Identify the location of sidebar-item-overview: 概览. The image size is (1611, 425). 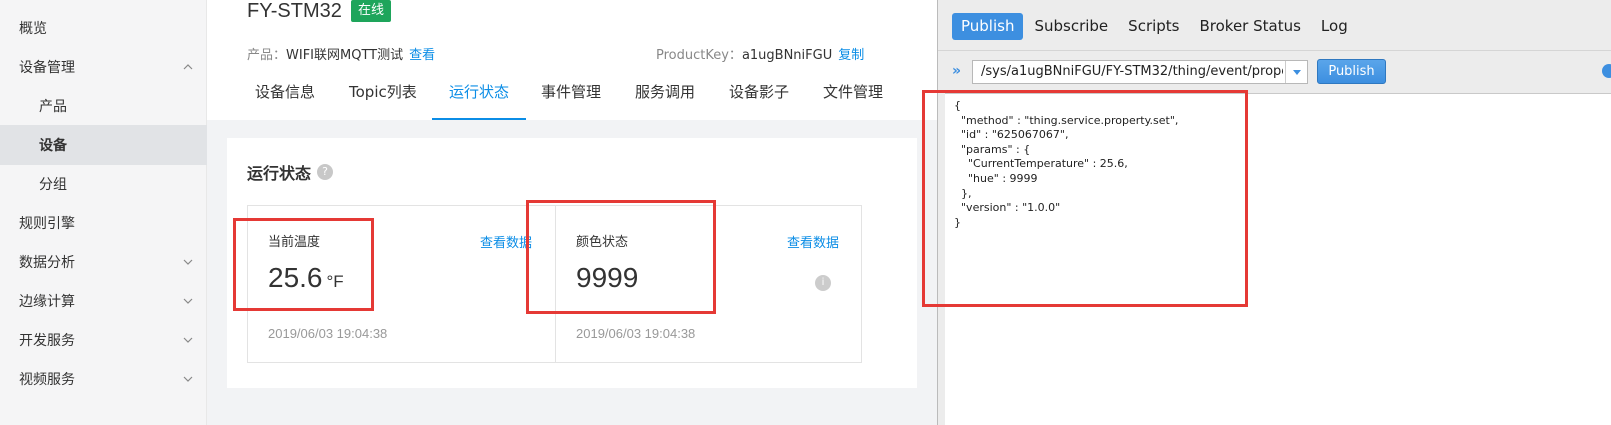
(103, 28).